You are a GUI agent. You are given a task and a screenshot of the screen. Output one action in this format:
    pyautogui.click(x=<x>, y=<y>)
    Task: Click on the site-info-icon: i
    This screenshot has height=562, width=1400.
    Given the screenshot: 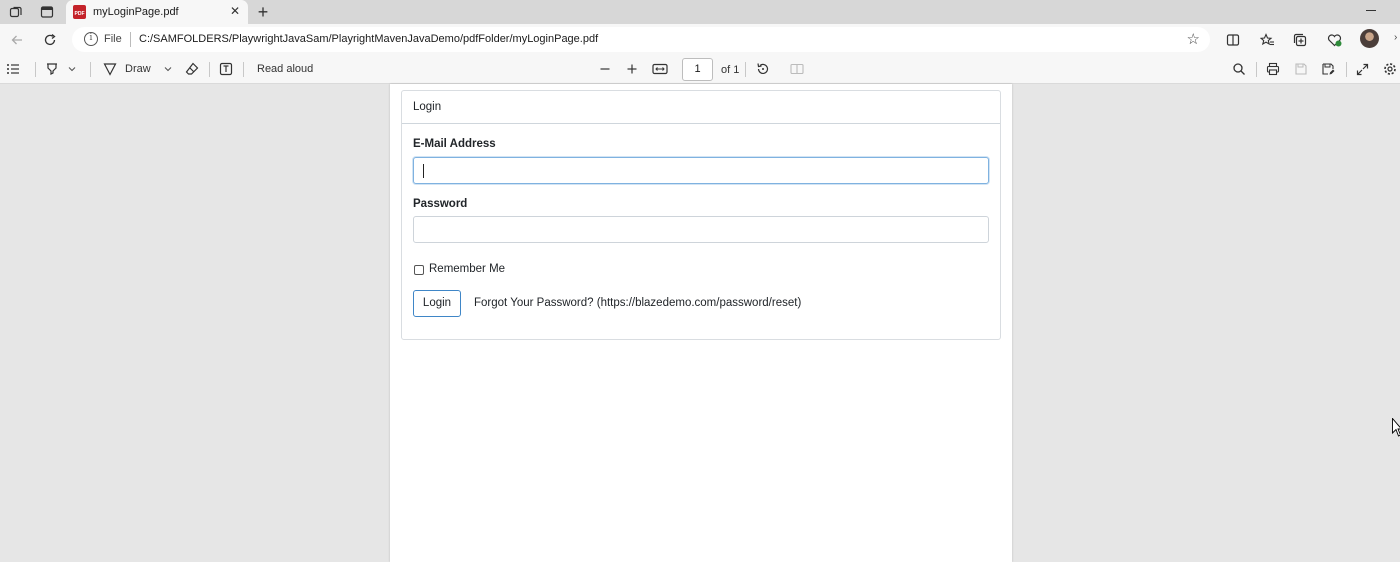 What is the action you would take?
    pyautogui.click(x=91, y=39)
    